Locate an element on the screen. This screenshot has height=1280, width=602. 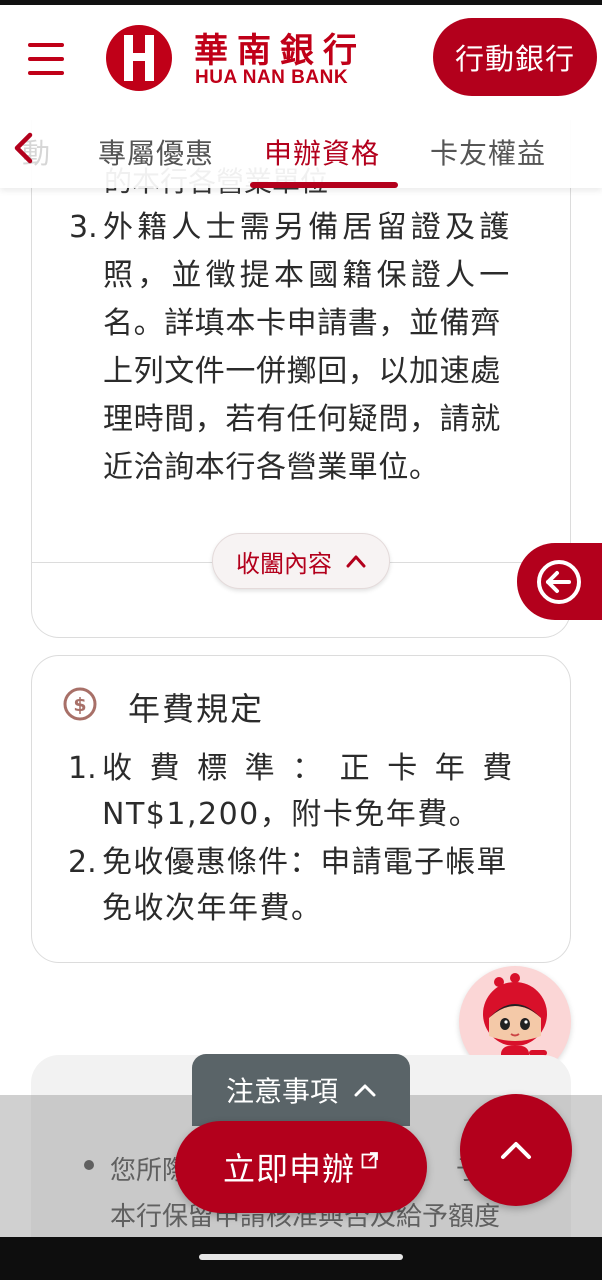
brand-name-zh: 華南銀行 is located at coordinates (280, 51).